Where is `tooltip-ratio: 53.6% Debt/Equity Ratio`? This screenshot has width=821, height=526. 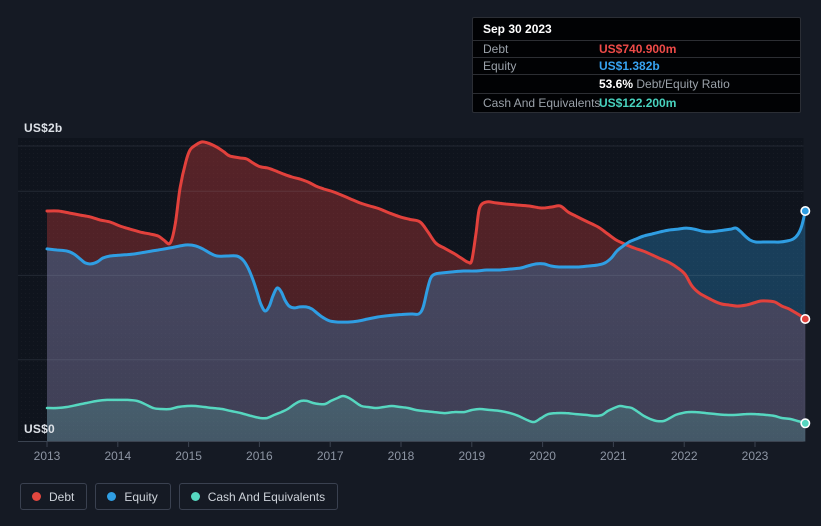
tooltip-ratio: 53.6% Debt/Equity Ratio is located at coordinates (664, 84).